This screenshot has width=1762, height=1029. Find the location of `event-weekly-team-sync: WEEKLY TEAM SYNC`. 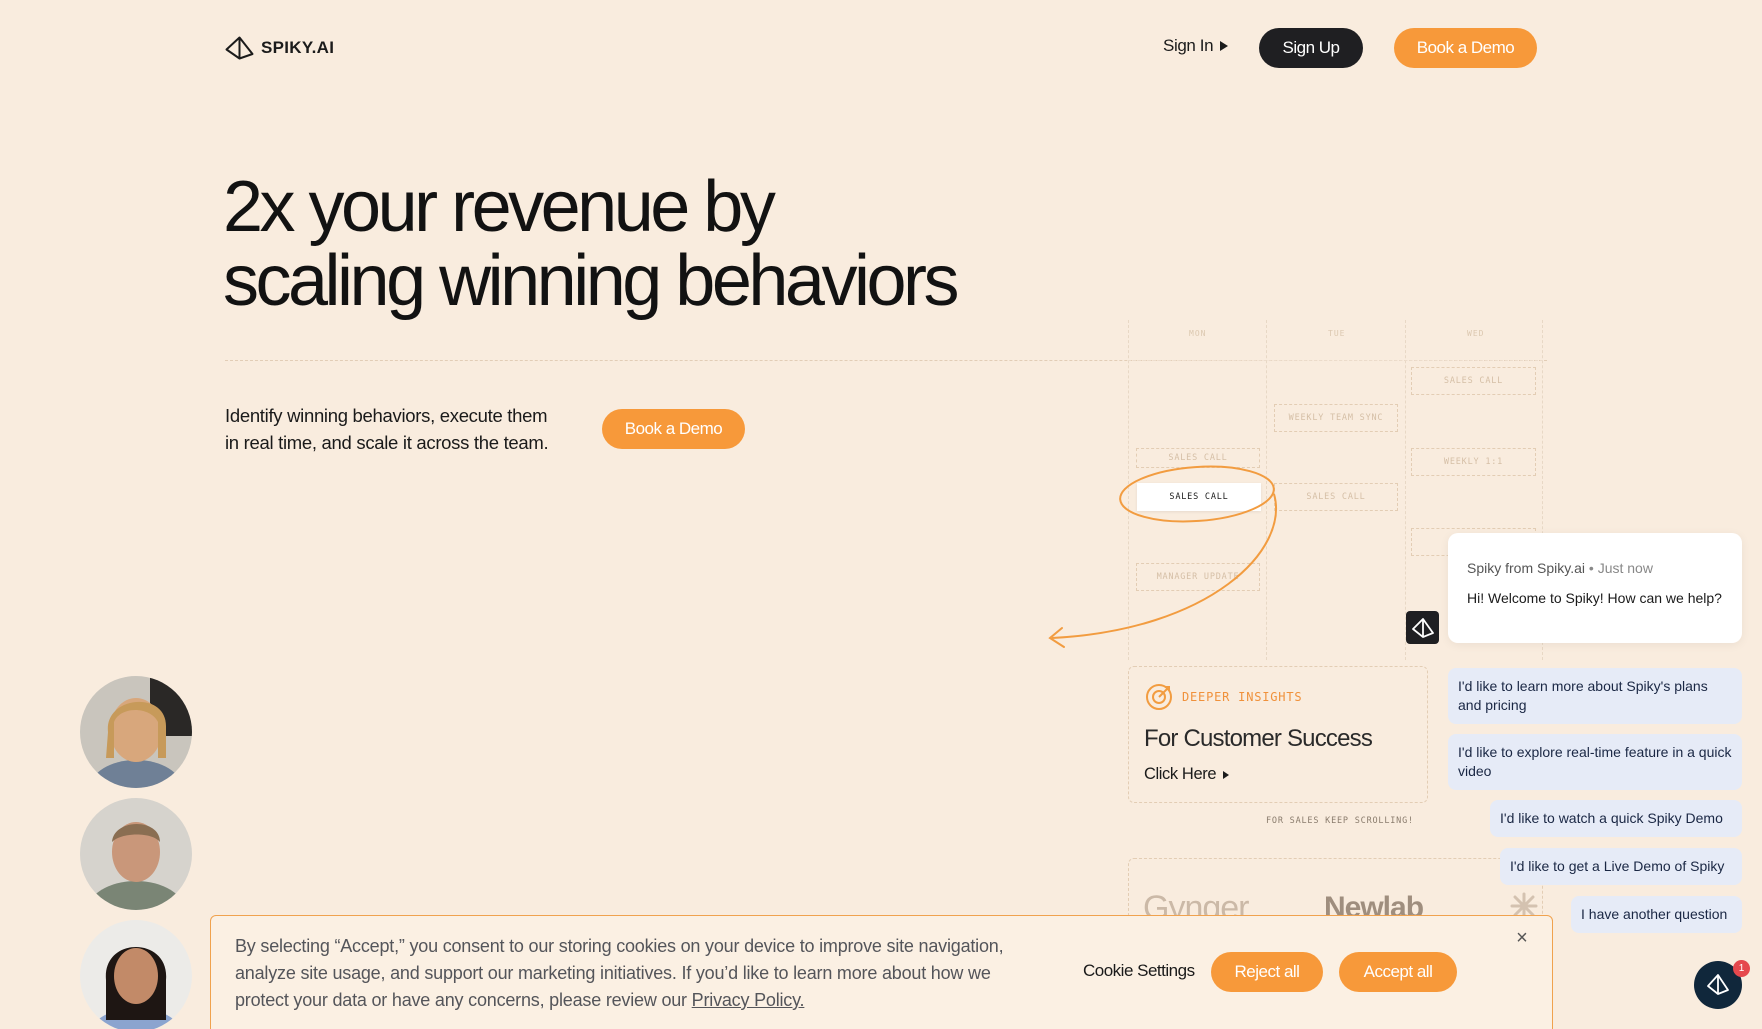

event-weekly-team-sync: WEEKLY TEAM SYNC is located at coordinates (1336, 418).